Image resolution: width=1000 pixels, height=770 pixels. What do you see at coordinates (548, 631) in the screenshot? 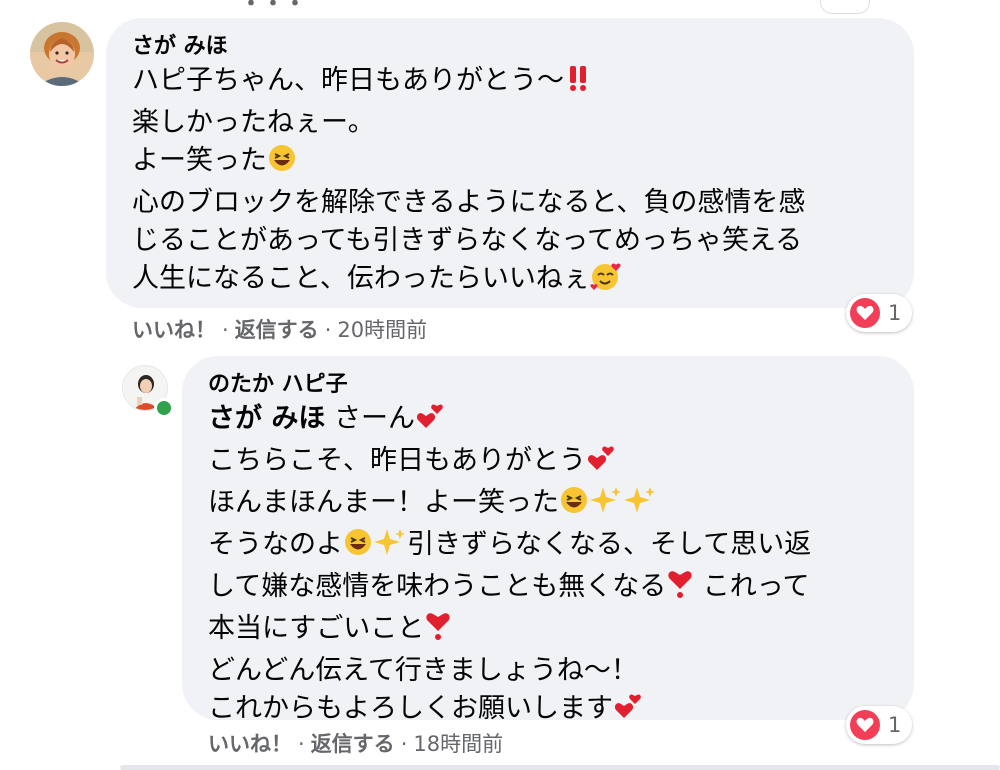
I see `reply-line: 本当にすごいこと` at bounding box center [548, 631].